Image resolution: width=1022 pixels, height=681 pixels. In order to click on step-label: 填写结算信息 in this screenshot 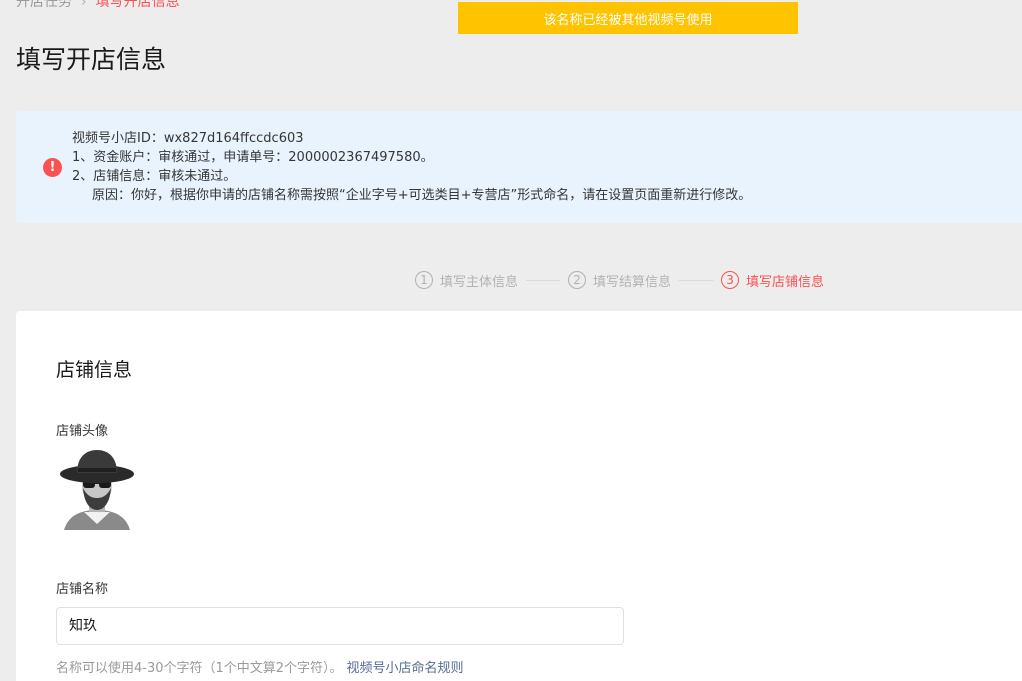, I will do `click(632, 282)`.